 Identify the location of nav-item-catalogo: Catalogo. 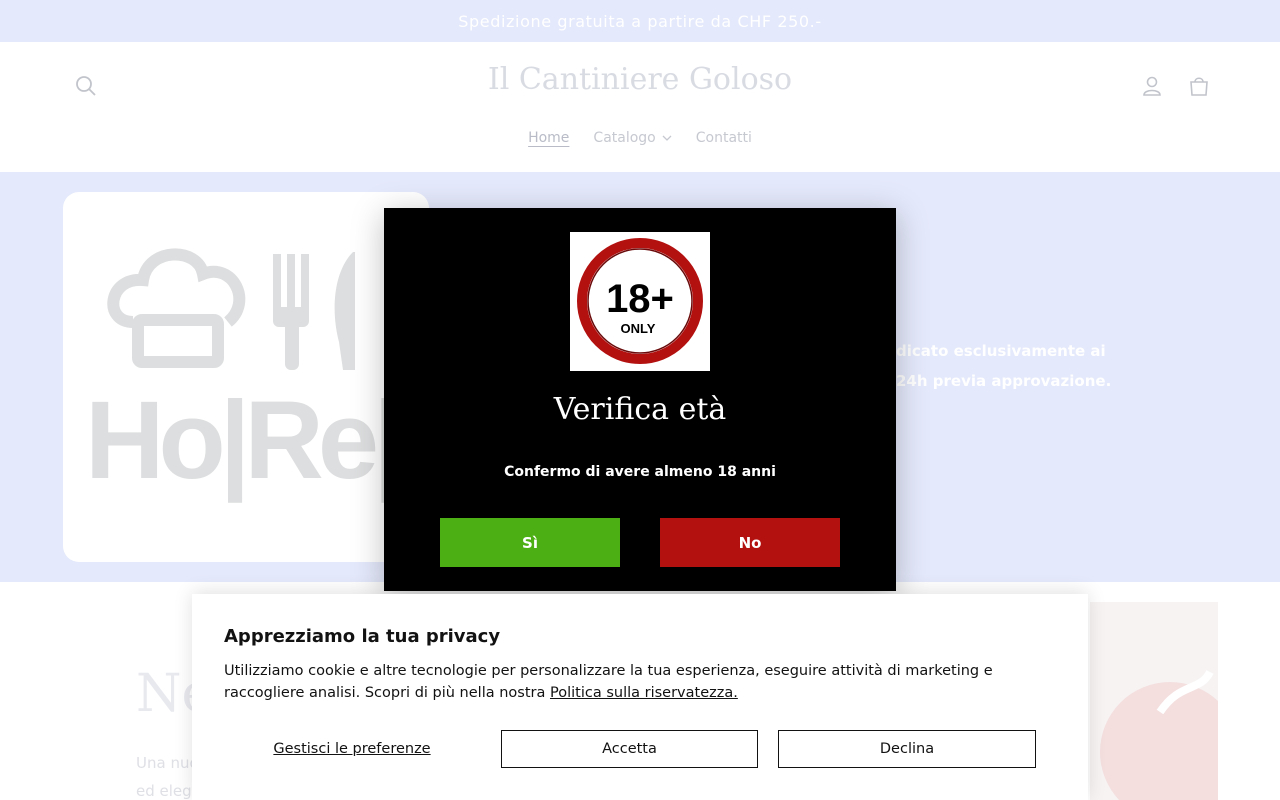
(632, 138).